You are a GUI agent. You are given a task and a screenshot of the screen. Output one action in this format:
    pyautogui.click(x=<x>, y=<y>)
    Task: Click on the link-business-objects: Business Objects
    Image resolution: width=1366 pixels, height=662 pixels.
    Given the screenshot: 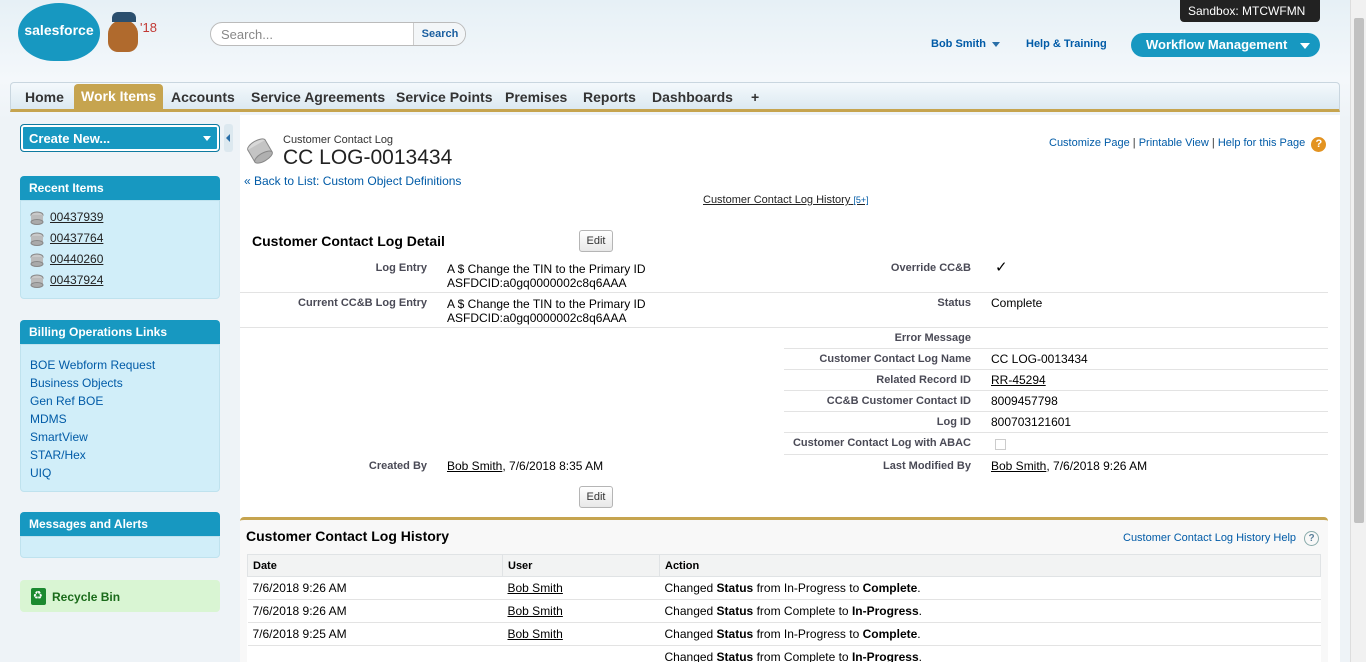 What is the action you would take?
    pyautogui.click(x=76, y=383)
    